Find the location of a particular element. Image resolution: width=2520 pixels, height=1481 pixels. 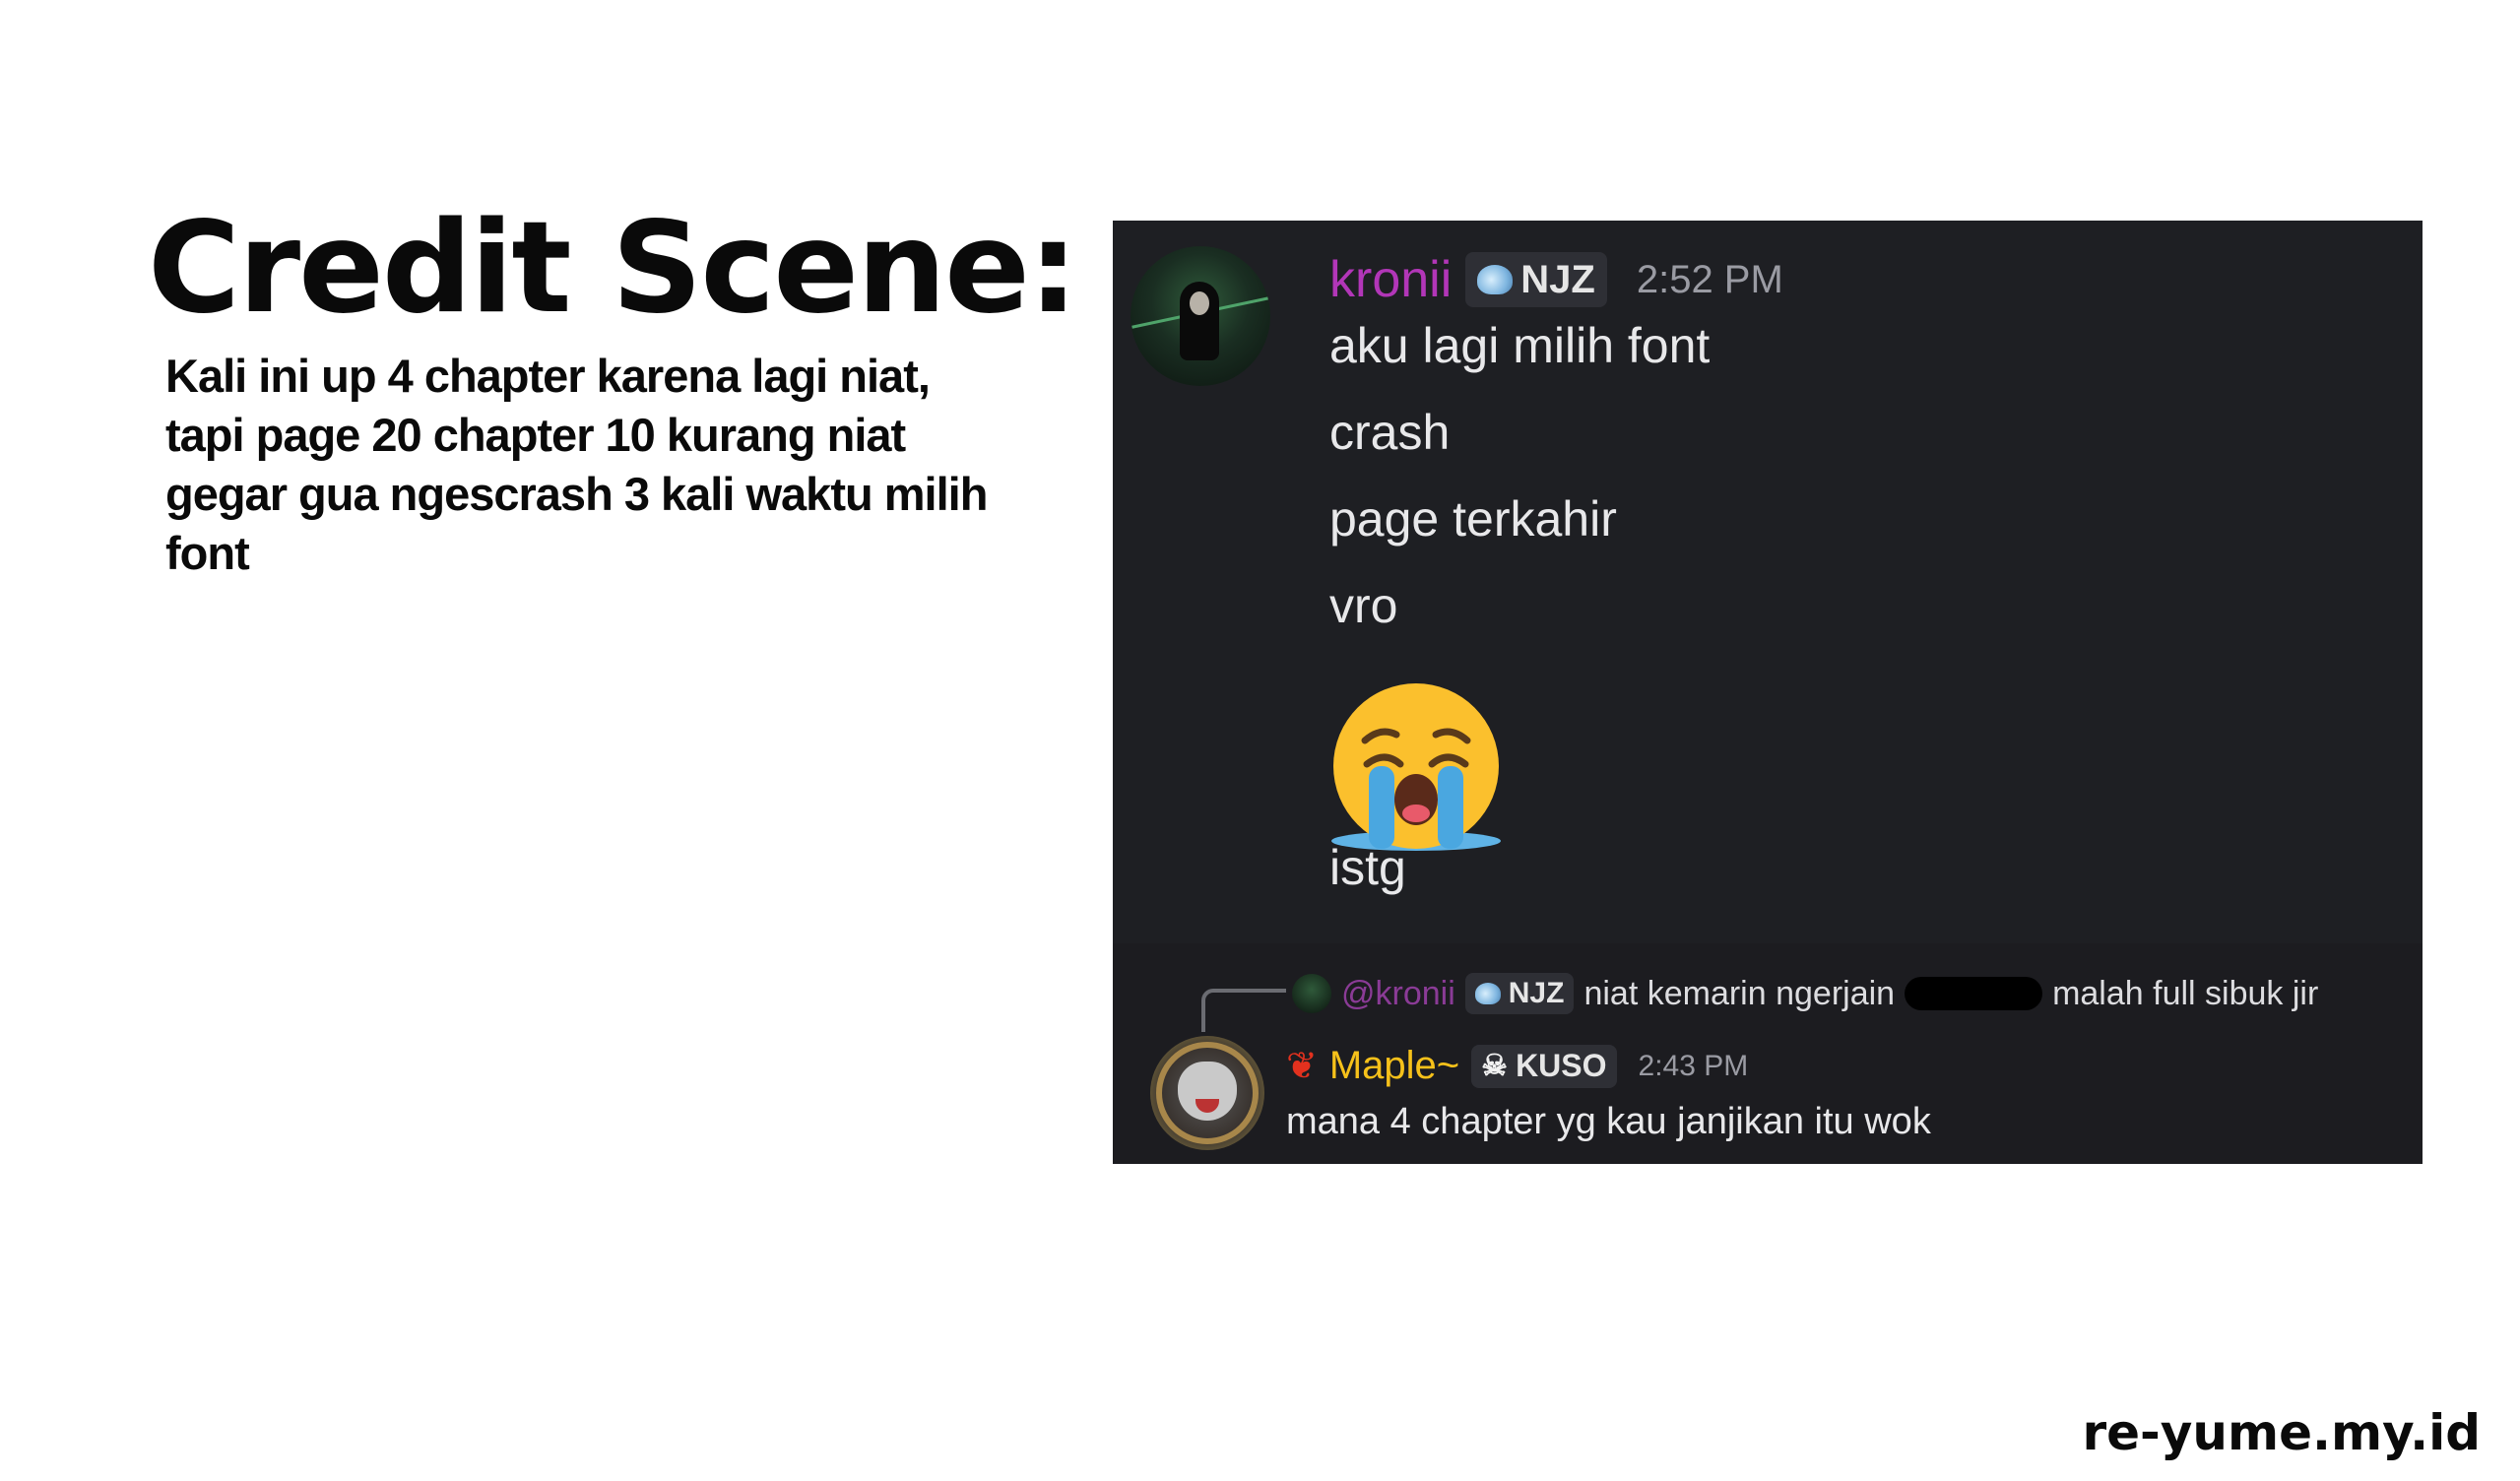

server-tag: NJZ is located at coordinates (1536, 279).